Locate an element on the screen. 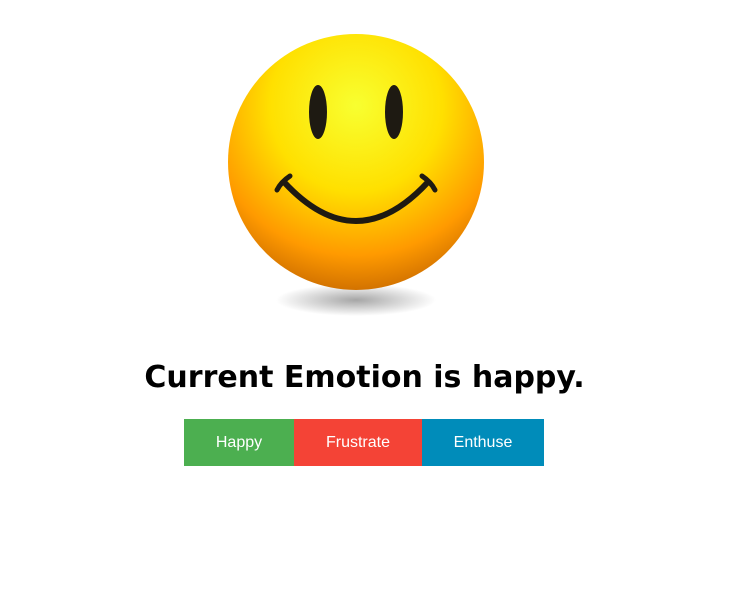 Image resolution: width=741 pixels, height=616 pixels. emoji-face is located at coordinates (356, 162).